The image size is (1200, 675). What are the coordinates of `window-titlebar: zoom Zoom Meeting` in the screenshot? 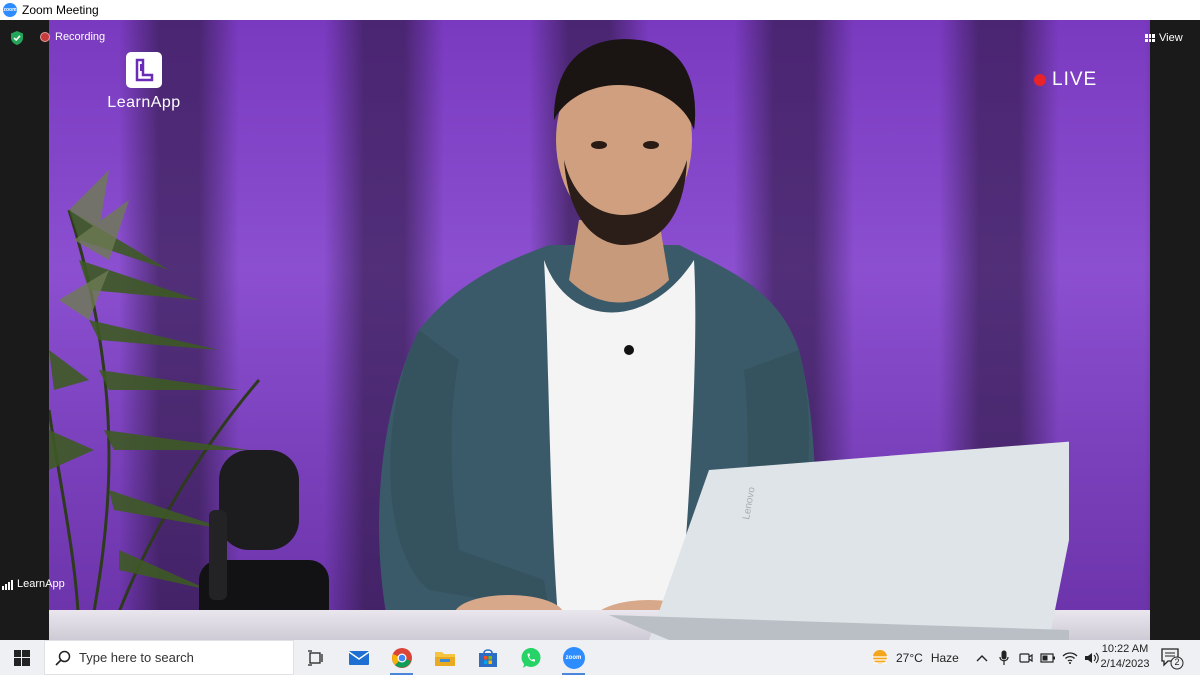 It's located at (600, 10).